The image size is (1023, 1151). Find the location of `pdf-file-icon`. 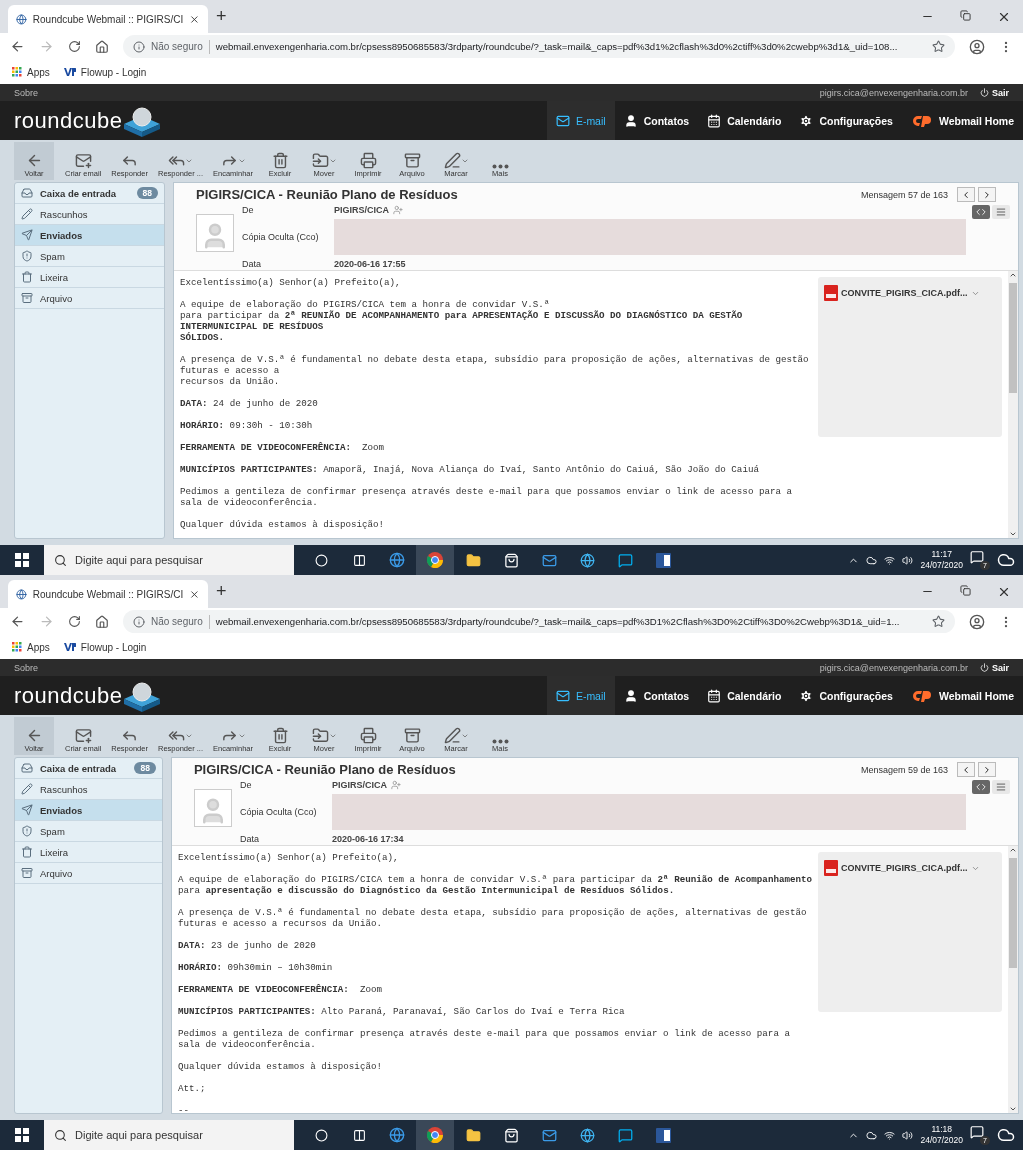

pdf-file-icon is located at coordinates (831, 868).